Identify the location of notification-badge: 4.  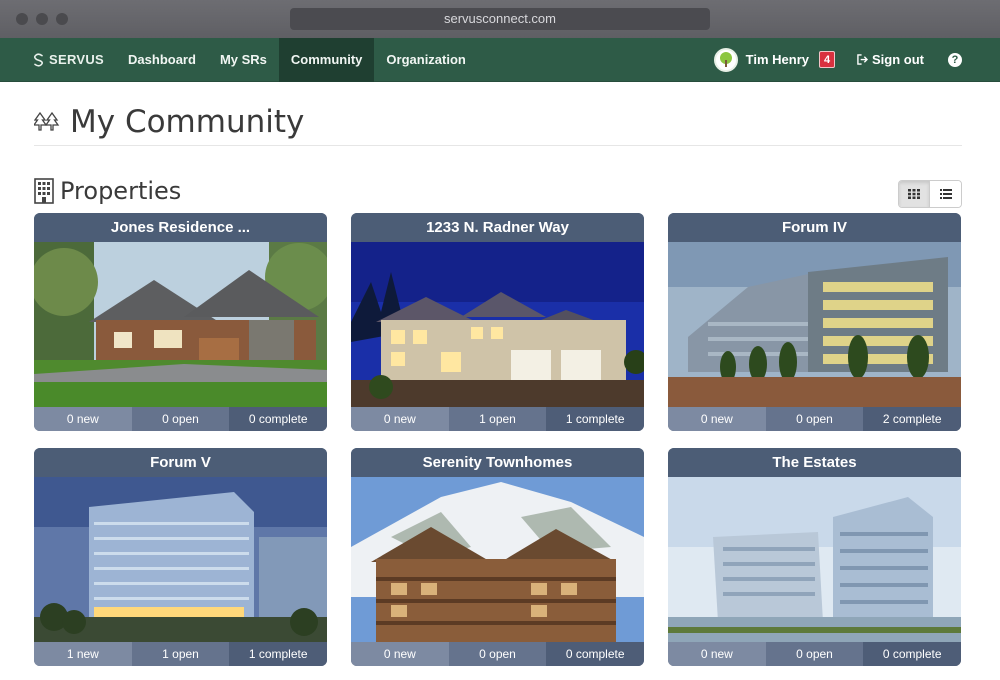
(827, 59).